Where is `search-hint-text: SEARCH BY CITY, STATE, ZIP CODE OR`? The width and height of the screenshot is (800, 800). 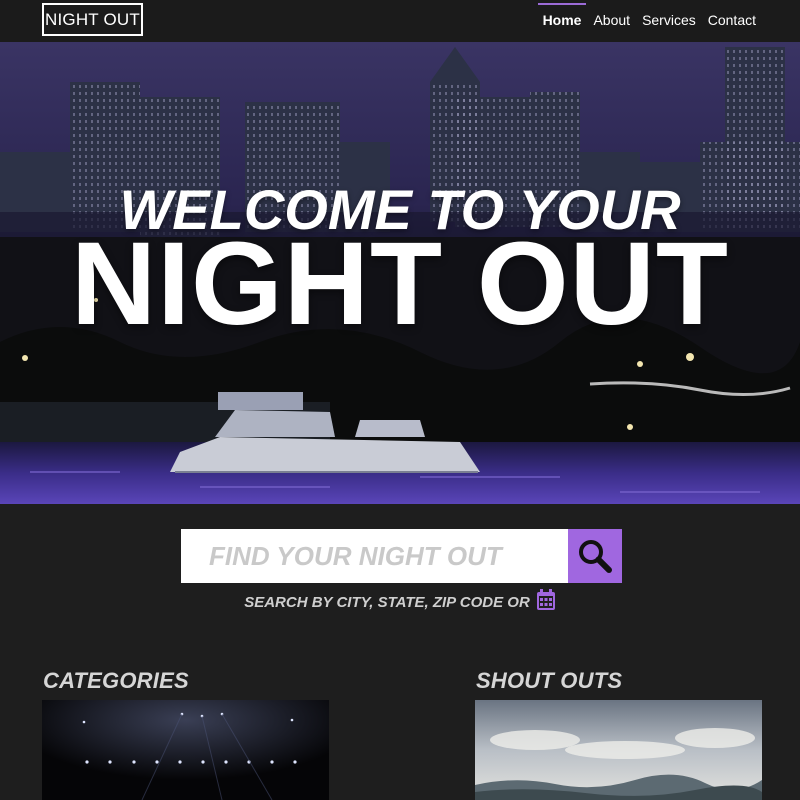
search-hint-text: SEARCH BY CITY, STATE, ZIP CODE OR is located at coordinates (387, 602).